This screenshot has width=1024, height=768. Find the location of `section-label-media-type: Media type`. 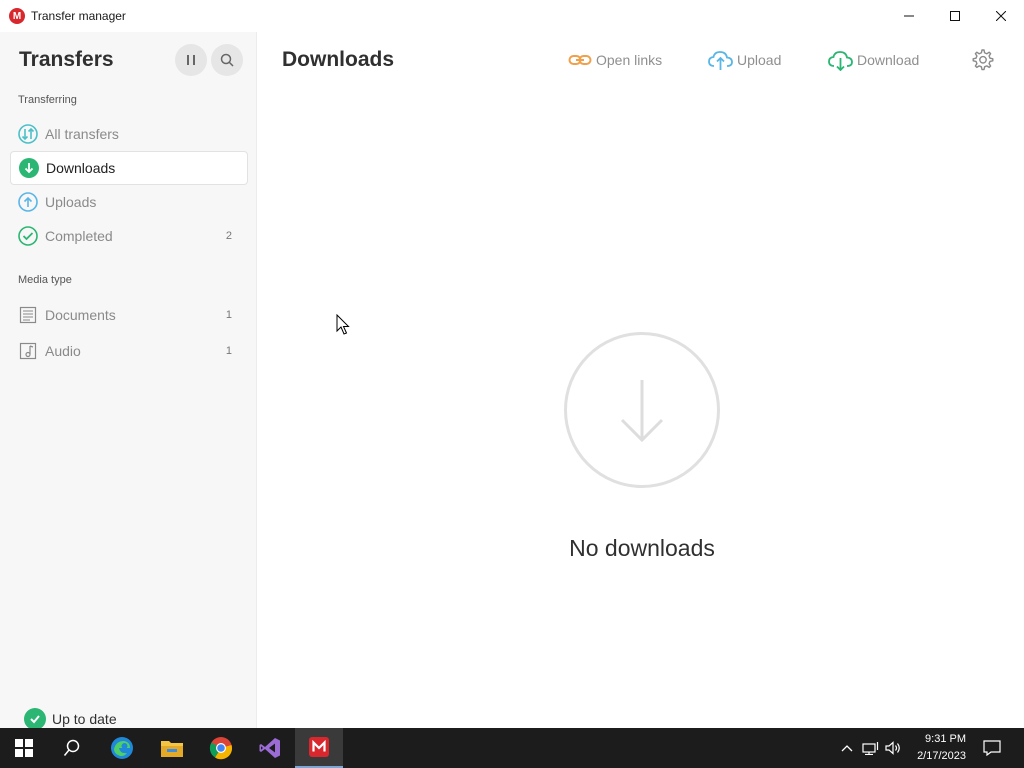

section-label-media-type: Media type is located at coordinates (45, 280).